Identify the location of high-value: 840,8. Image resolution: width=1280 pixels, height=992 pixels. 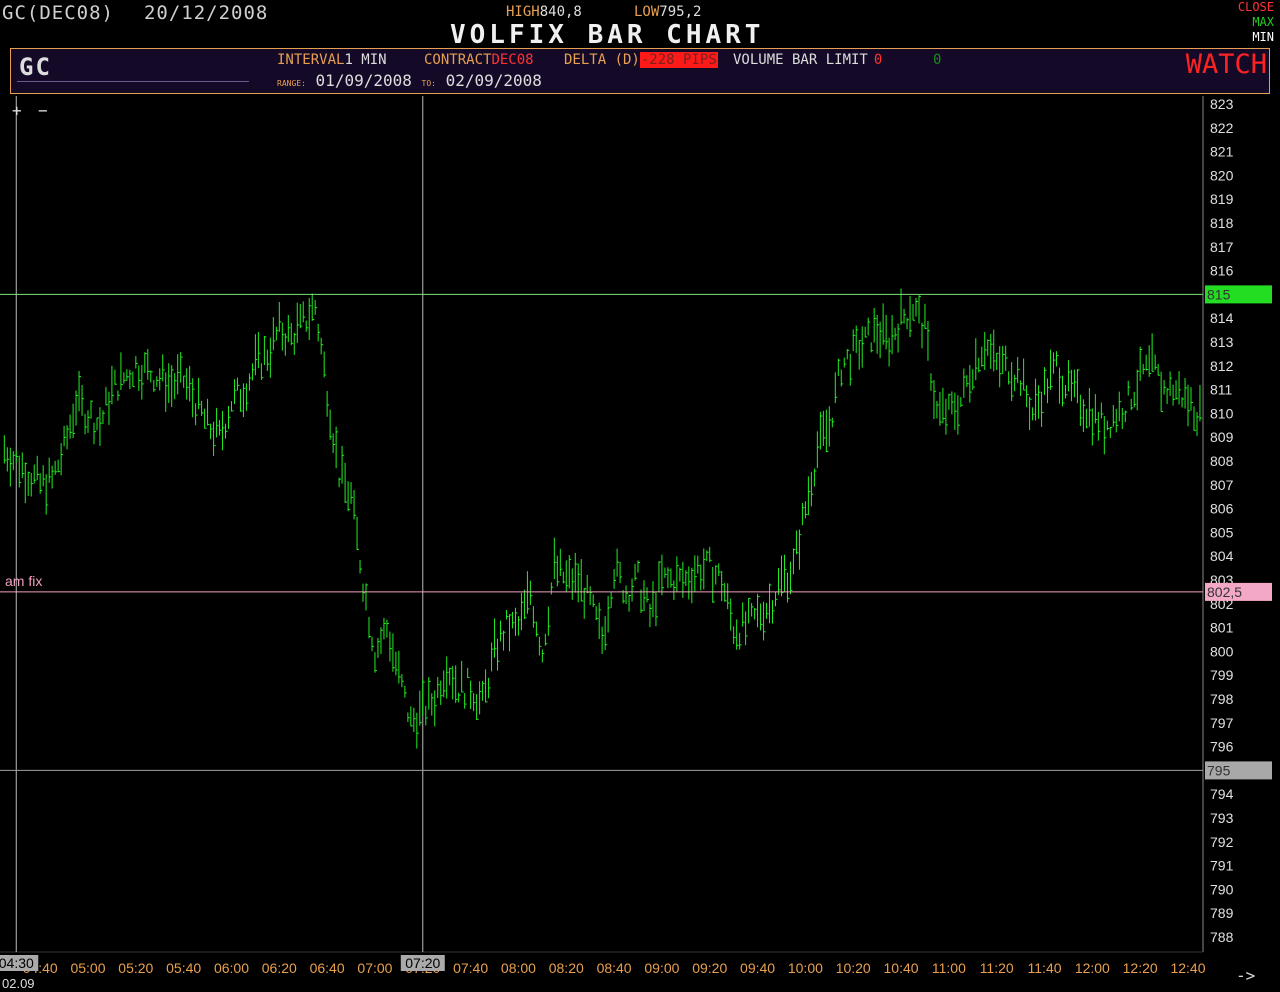
(560, 12).